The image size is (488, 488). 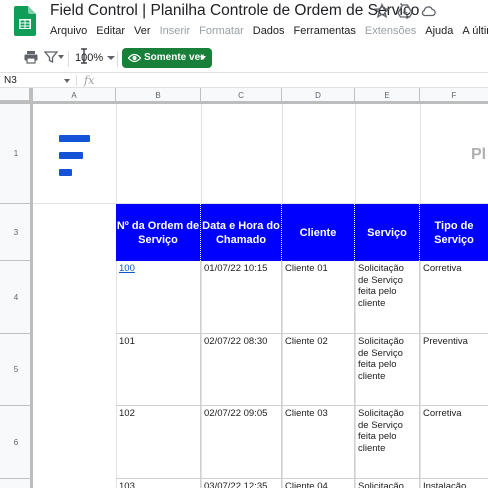 I want to click on cloud-status-icon, so click(x=428, y=11).